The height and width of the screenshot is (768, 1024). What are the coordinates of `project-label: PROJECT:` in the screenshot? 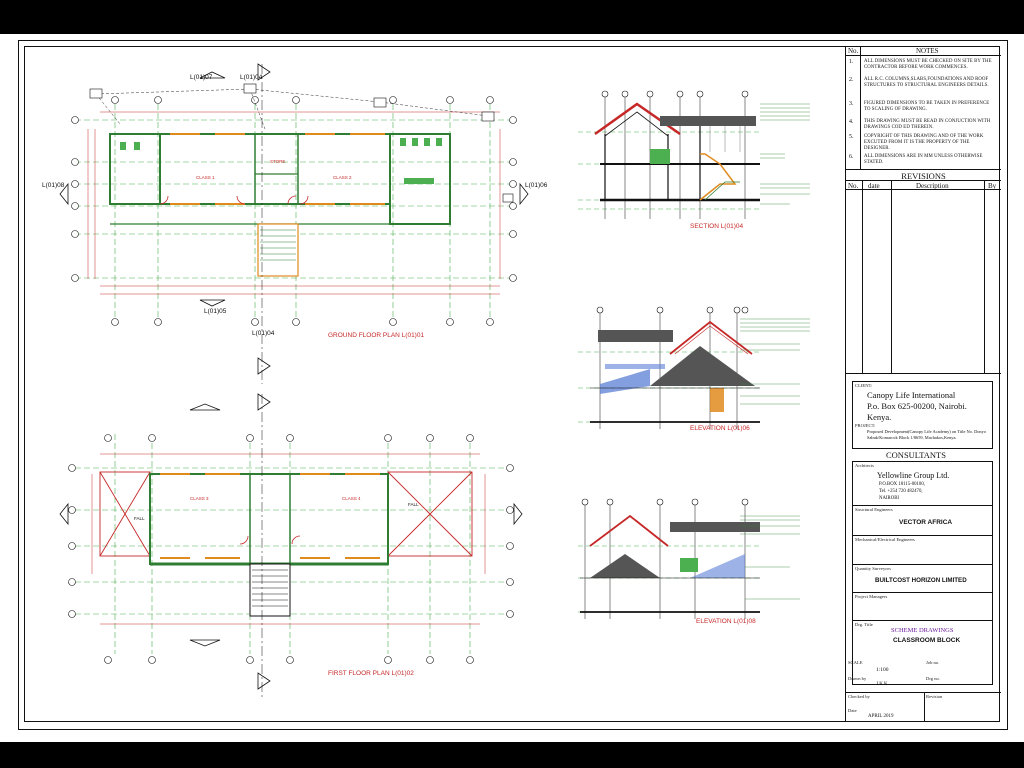 It's located at (865, 425).